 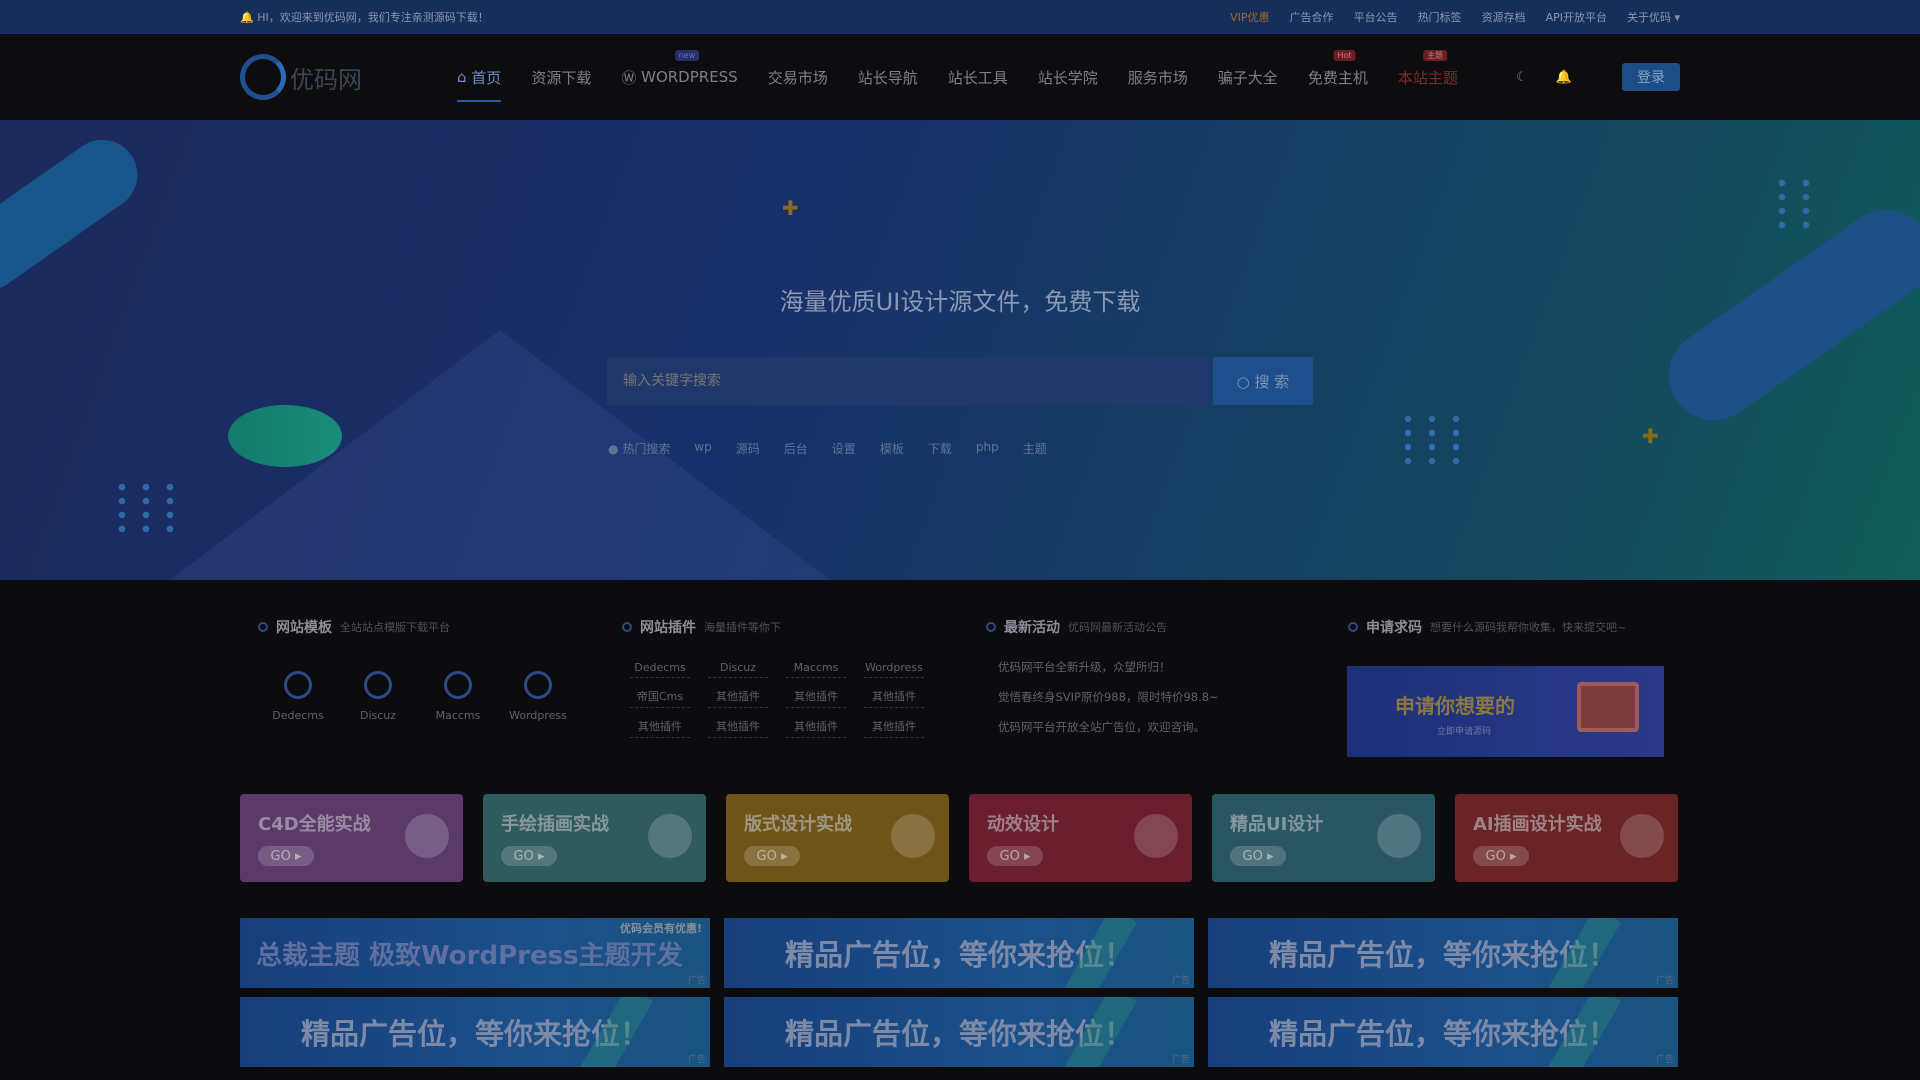 I want to click on pen-icon, so click(x=1642, y=836).